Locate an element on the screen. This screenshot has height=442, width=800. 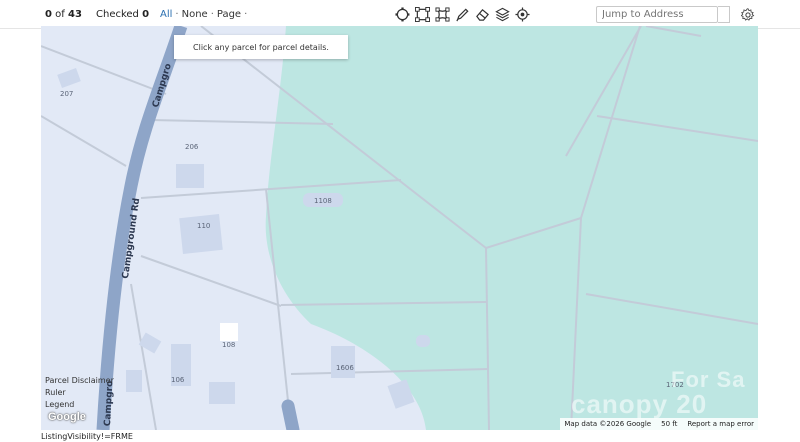
jump-to-address-input is located at coordinates (657, 14).